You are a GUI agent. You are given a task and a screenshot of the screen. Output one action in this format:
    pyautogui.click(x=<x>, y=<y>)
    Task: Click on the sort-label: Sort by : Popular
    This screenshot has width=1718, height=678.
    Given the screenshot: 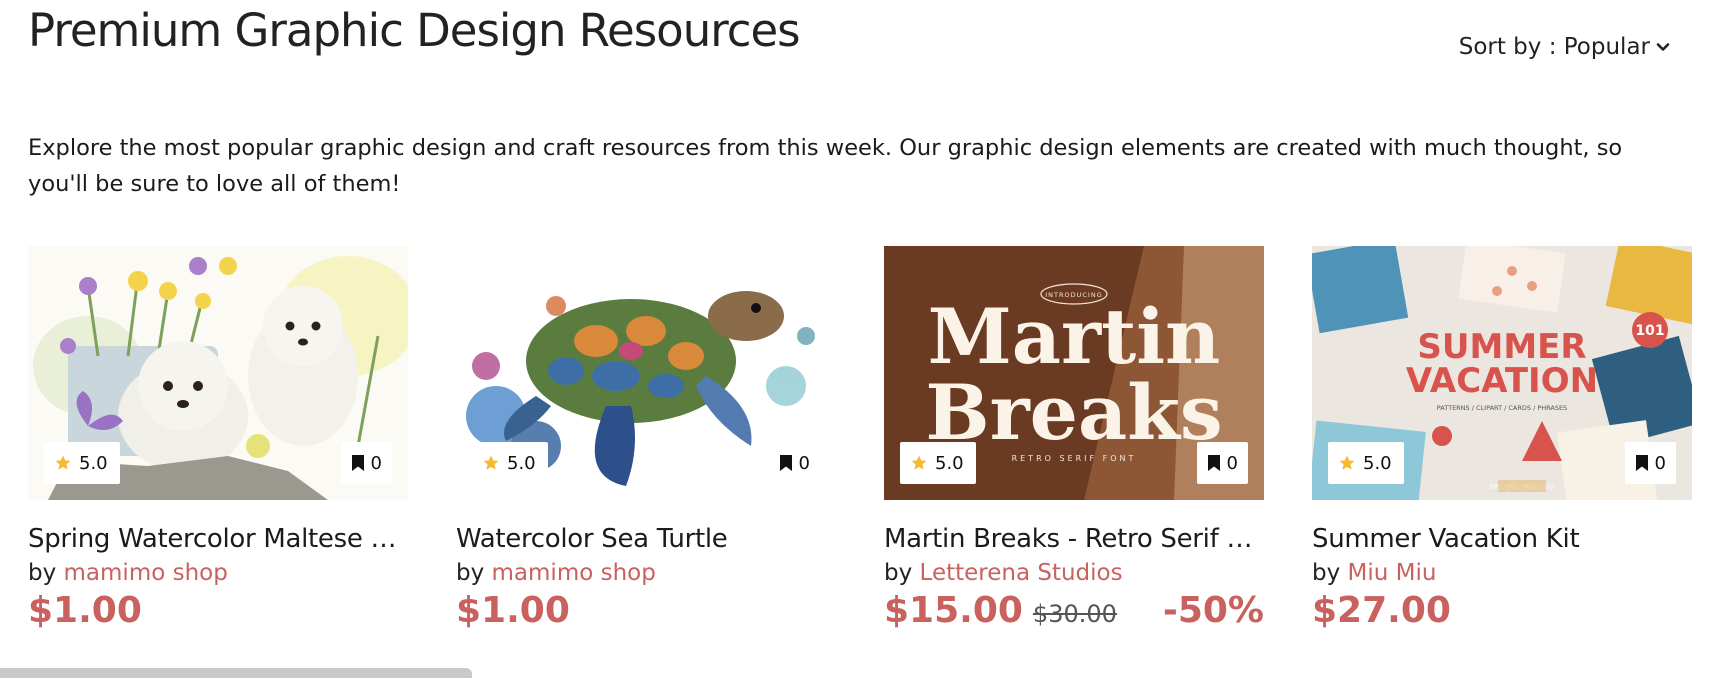 What is the action you would take?
    pyautogui.click(x=1554, y=47)
    